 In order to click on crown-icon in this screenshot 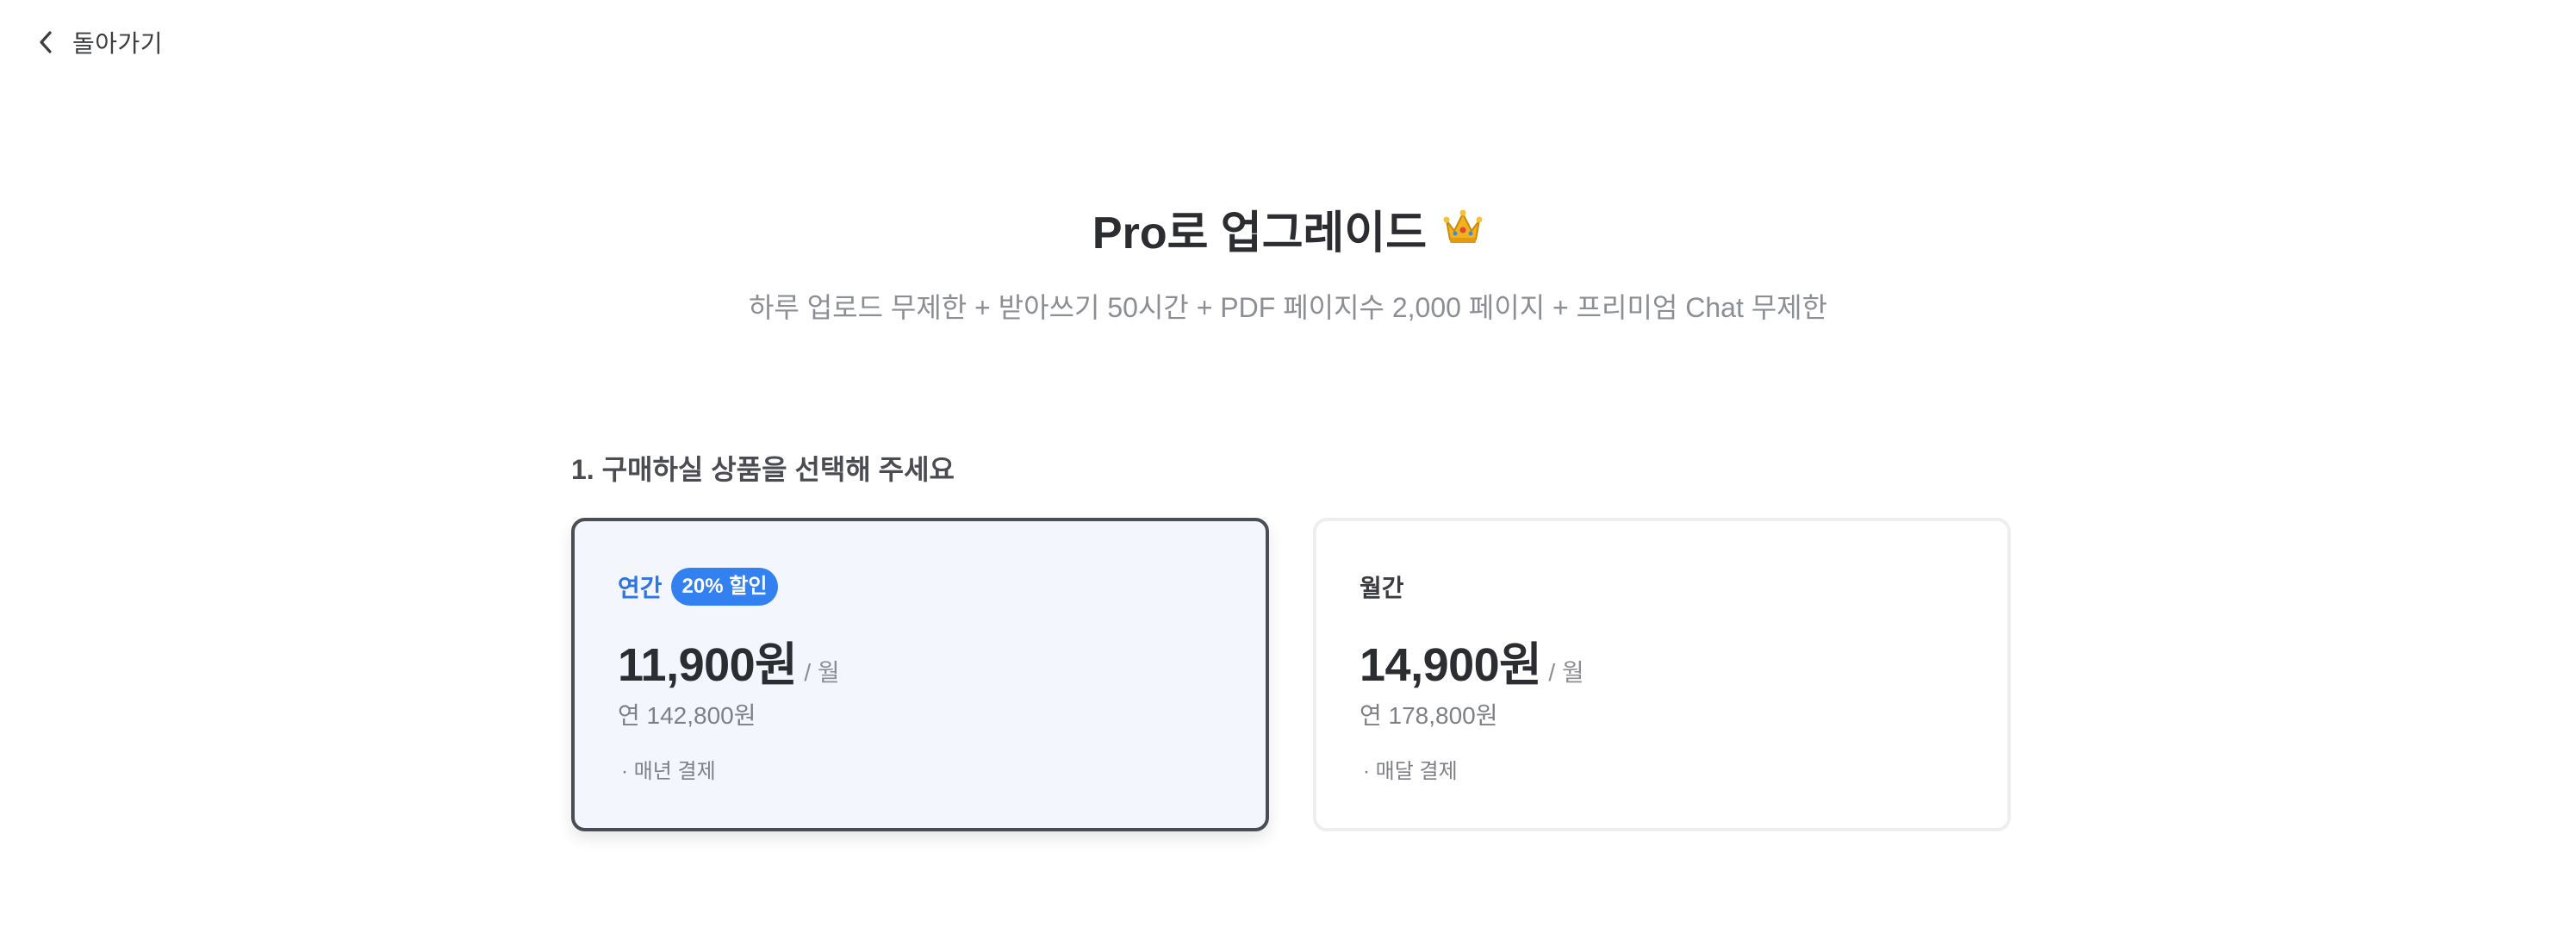, I will do `click(1463, 227)`.